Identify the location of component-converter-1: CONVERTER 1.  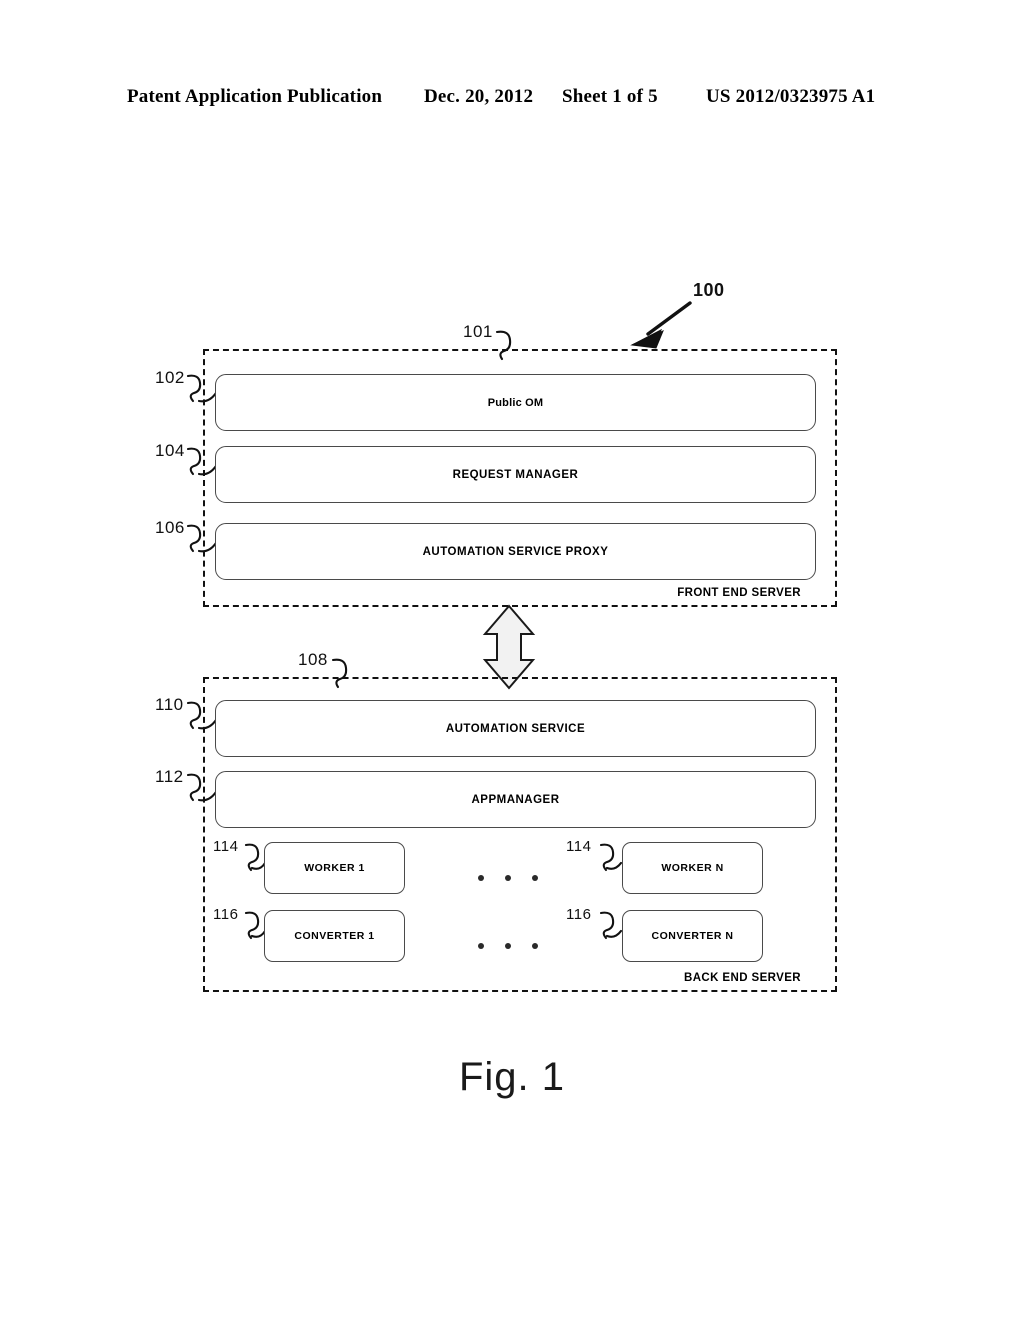
(334, 936).